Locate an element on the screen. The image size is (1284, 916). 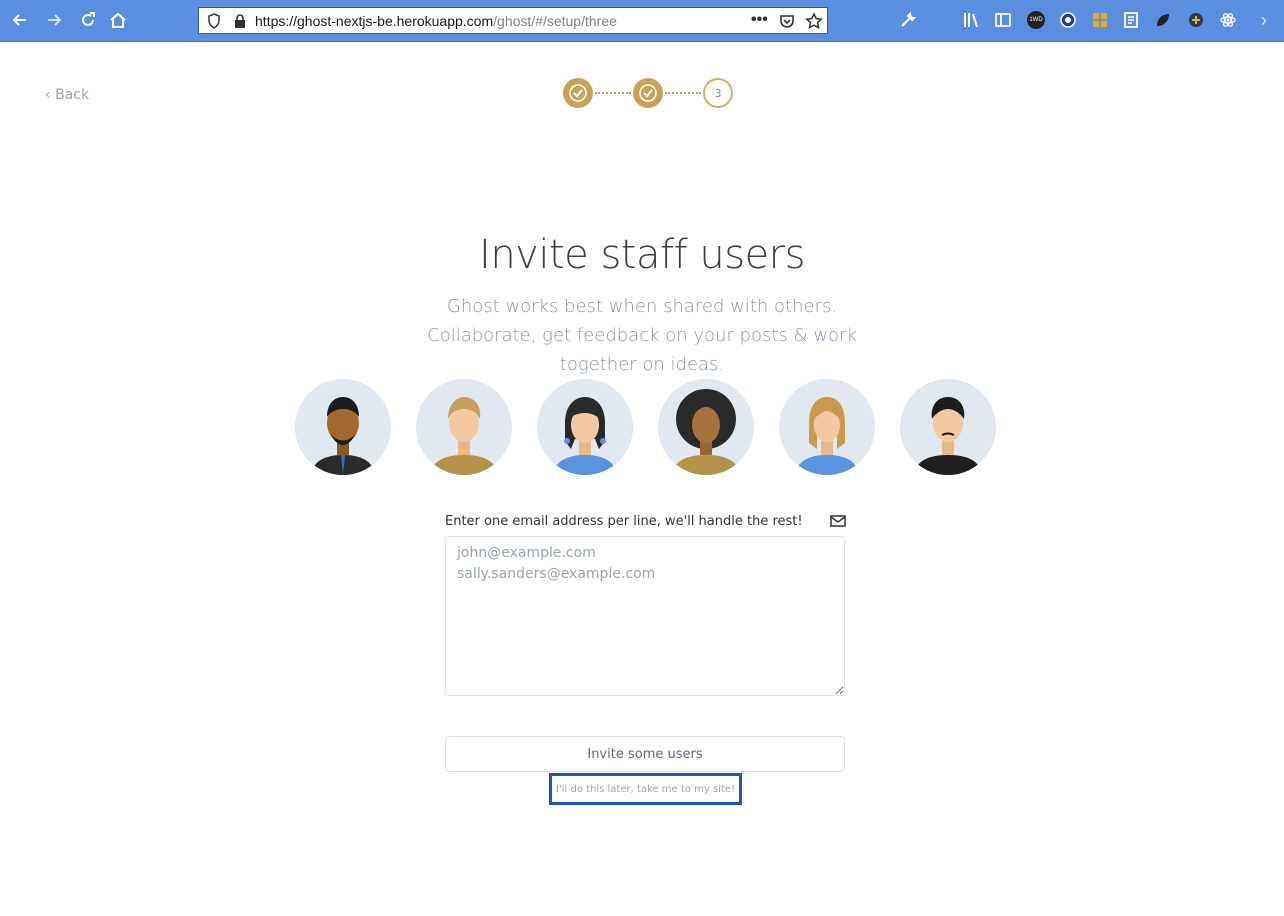
sidebar-icon is located at coordinates (1003, 20).